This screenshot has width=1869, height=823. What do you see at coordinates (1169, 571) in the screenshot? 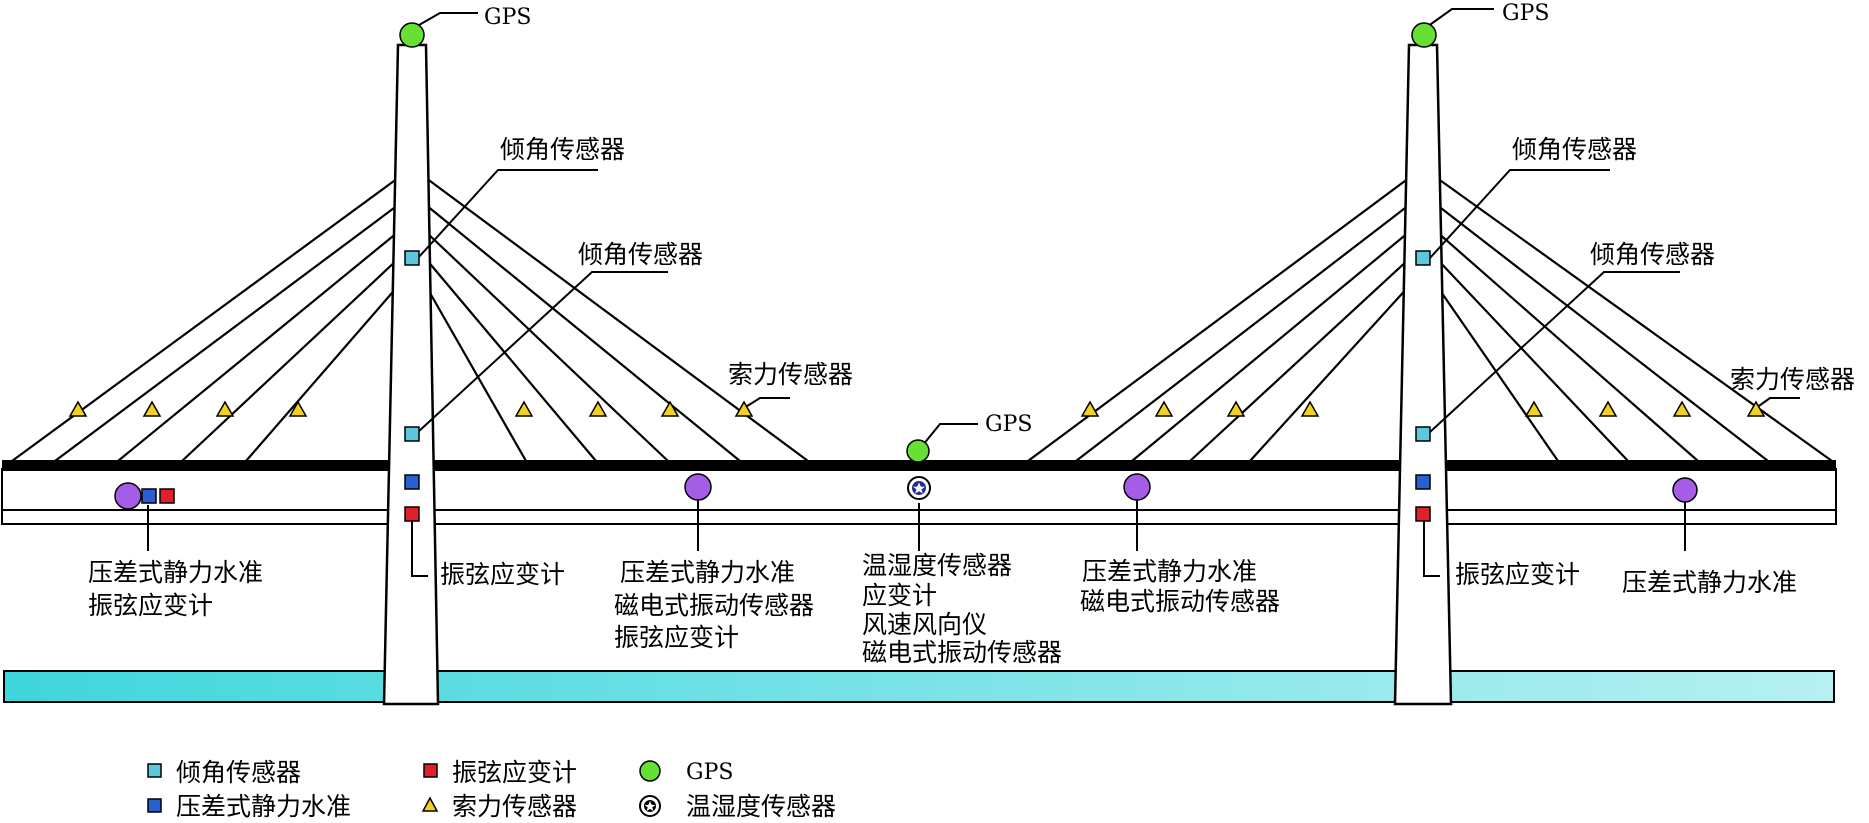
I see `static-level-label-3: 压差式静力水准` at bounding box center [1169, 571].